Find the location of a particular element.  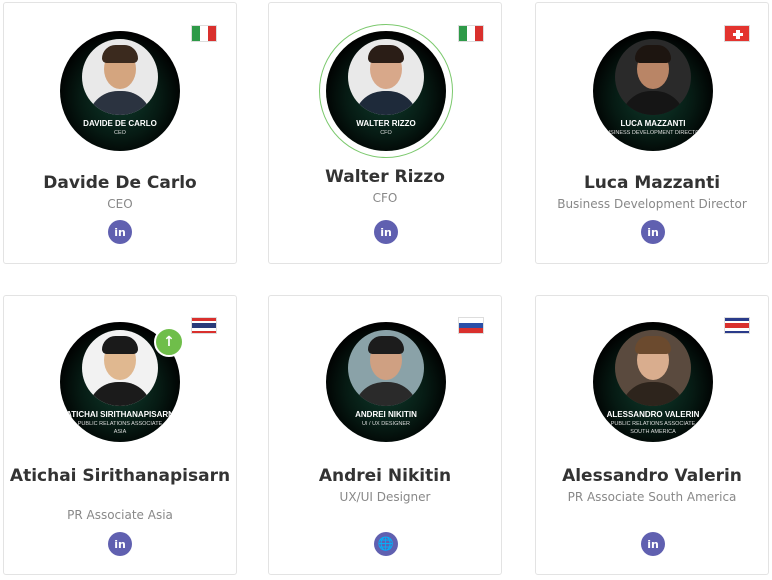

badge-name: ANDREI NIKITIN is located at coordinates (386, 414).